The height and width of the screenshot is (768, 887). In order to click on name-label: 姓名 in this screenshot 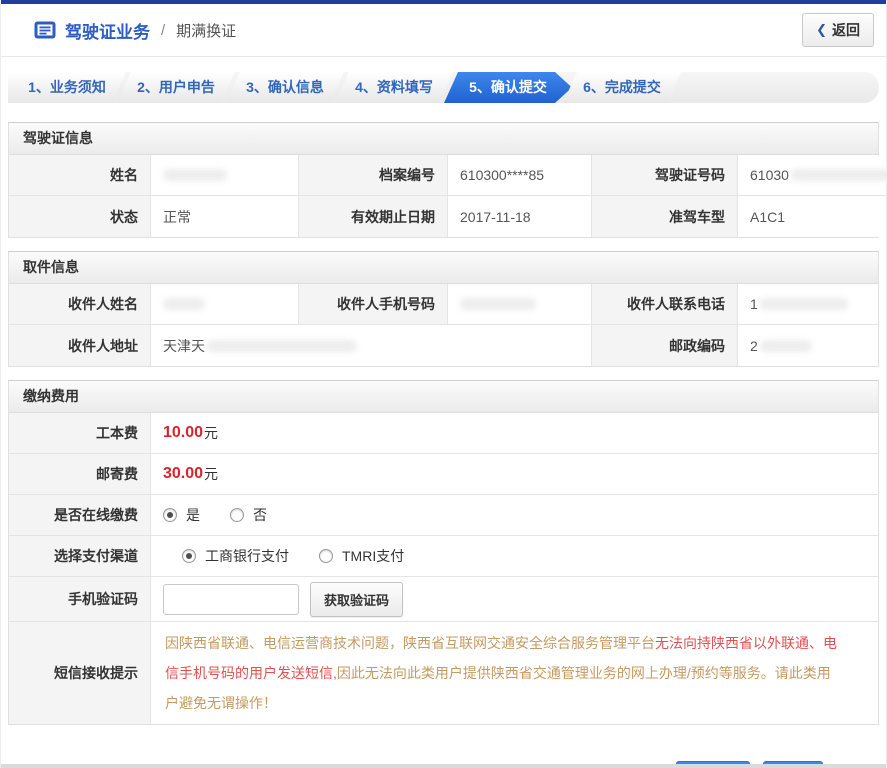, I will do `click(80, 175)`.